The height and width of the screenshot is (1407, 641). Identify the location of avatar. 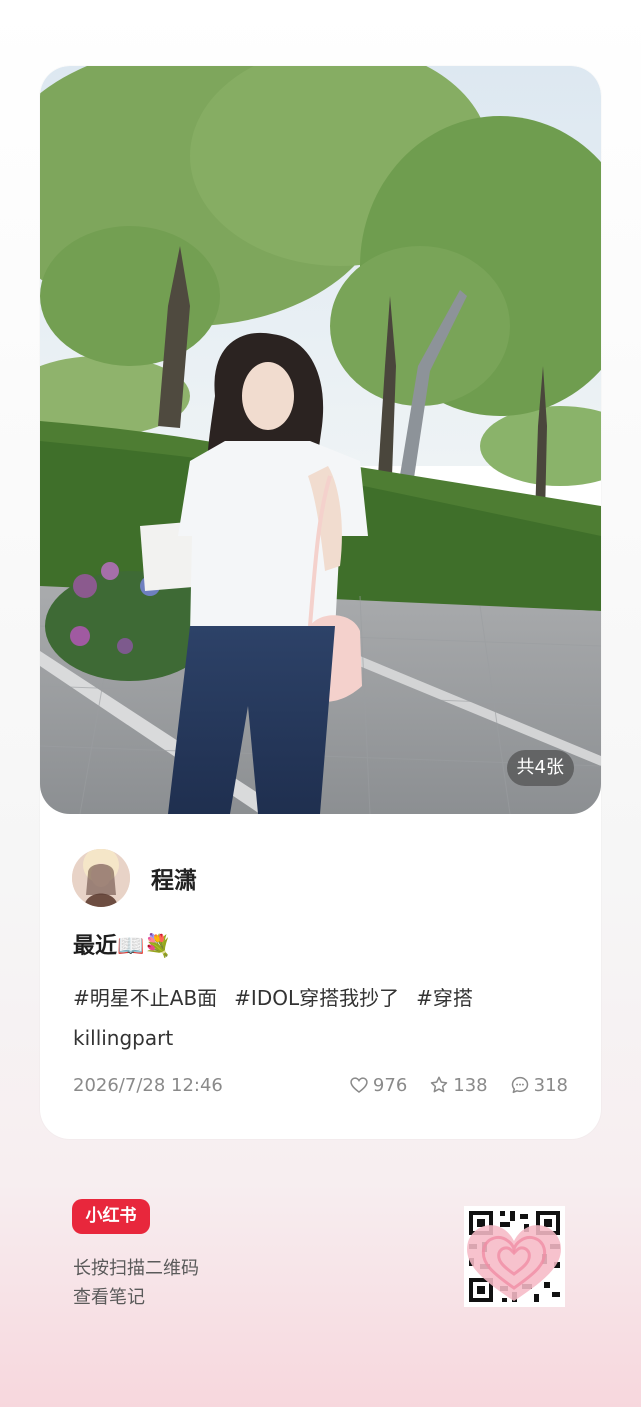
(101, 878).